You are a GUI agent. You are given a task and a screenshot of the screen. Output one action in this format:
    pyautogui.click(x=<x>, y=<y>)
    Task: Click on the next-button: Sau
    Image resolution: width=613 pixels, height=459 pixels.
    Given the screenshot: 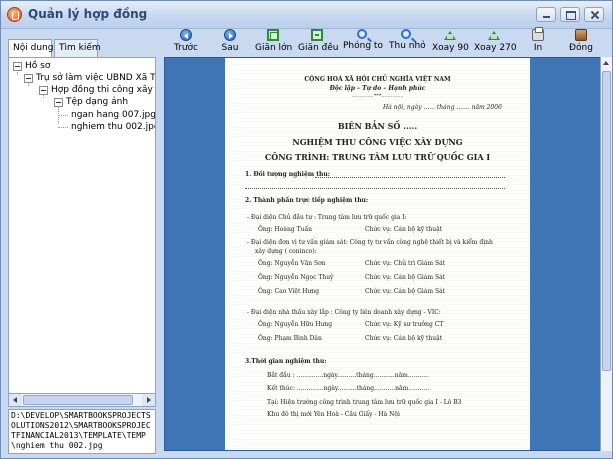 What is the action you would take?
    pyautogui.click(x=230, y=43)
    